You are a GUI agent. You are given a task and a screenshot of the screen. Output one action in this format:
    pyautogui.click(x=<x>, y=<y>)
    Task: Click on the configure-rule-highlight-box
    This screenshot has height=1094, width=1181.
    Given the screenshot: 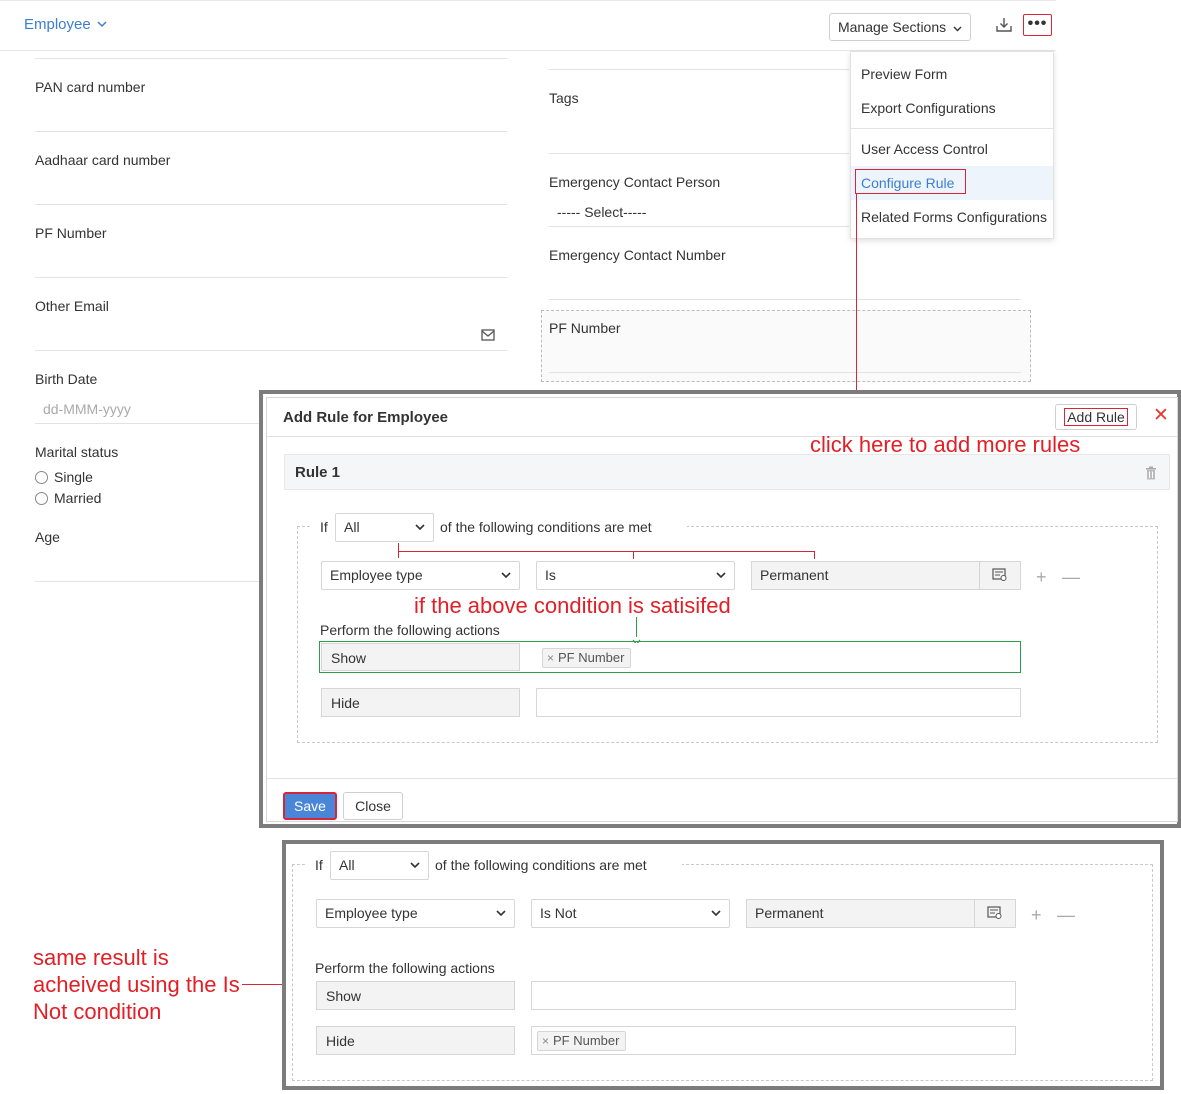 What is the action you would take?
    pyautogui.click(x=910, y=181)
    